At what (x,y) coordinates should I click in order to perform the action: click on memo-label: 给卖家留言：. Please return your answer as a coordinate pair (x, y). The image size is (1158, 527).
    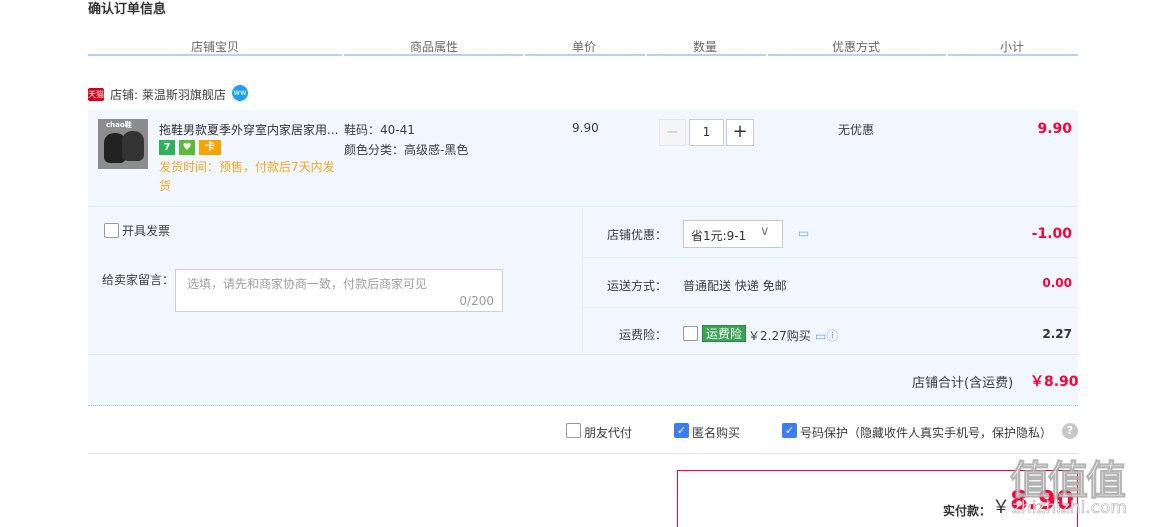
    Looking at the image, I should click on (138, 280).